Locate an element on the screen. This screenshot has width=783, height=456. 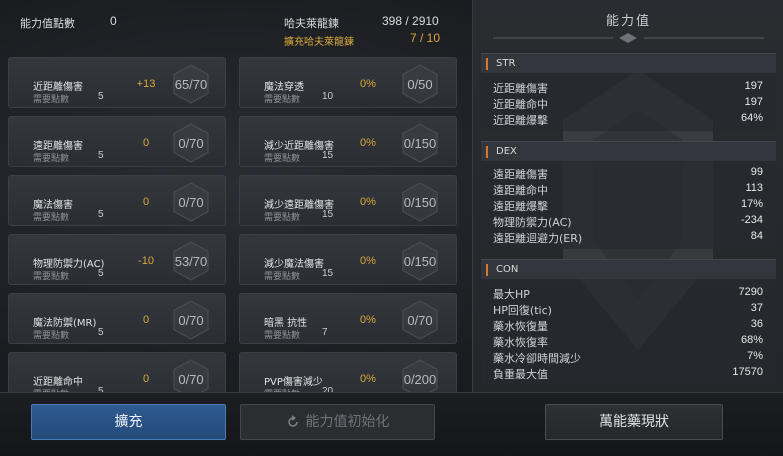
reset-stats-button: 能力值初始化 is located at coordinates (337, 422).